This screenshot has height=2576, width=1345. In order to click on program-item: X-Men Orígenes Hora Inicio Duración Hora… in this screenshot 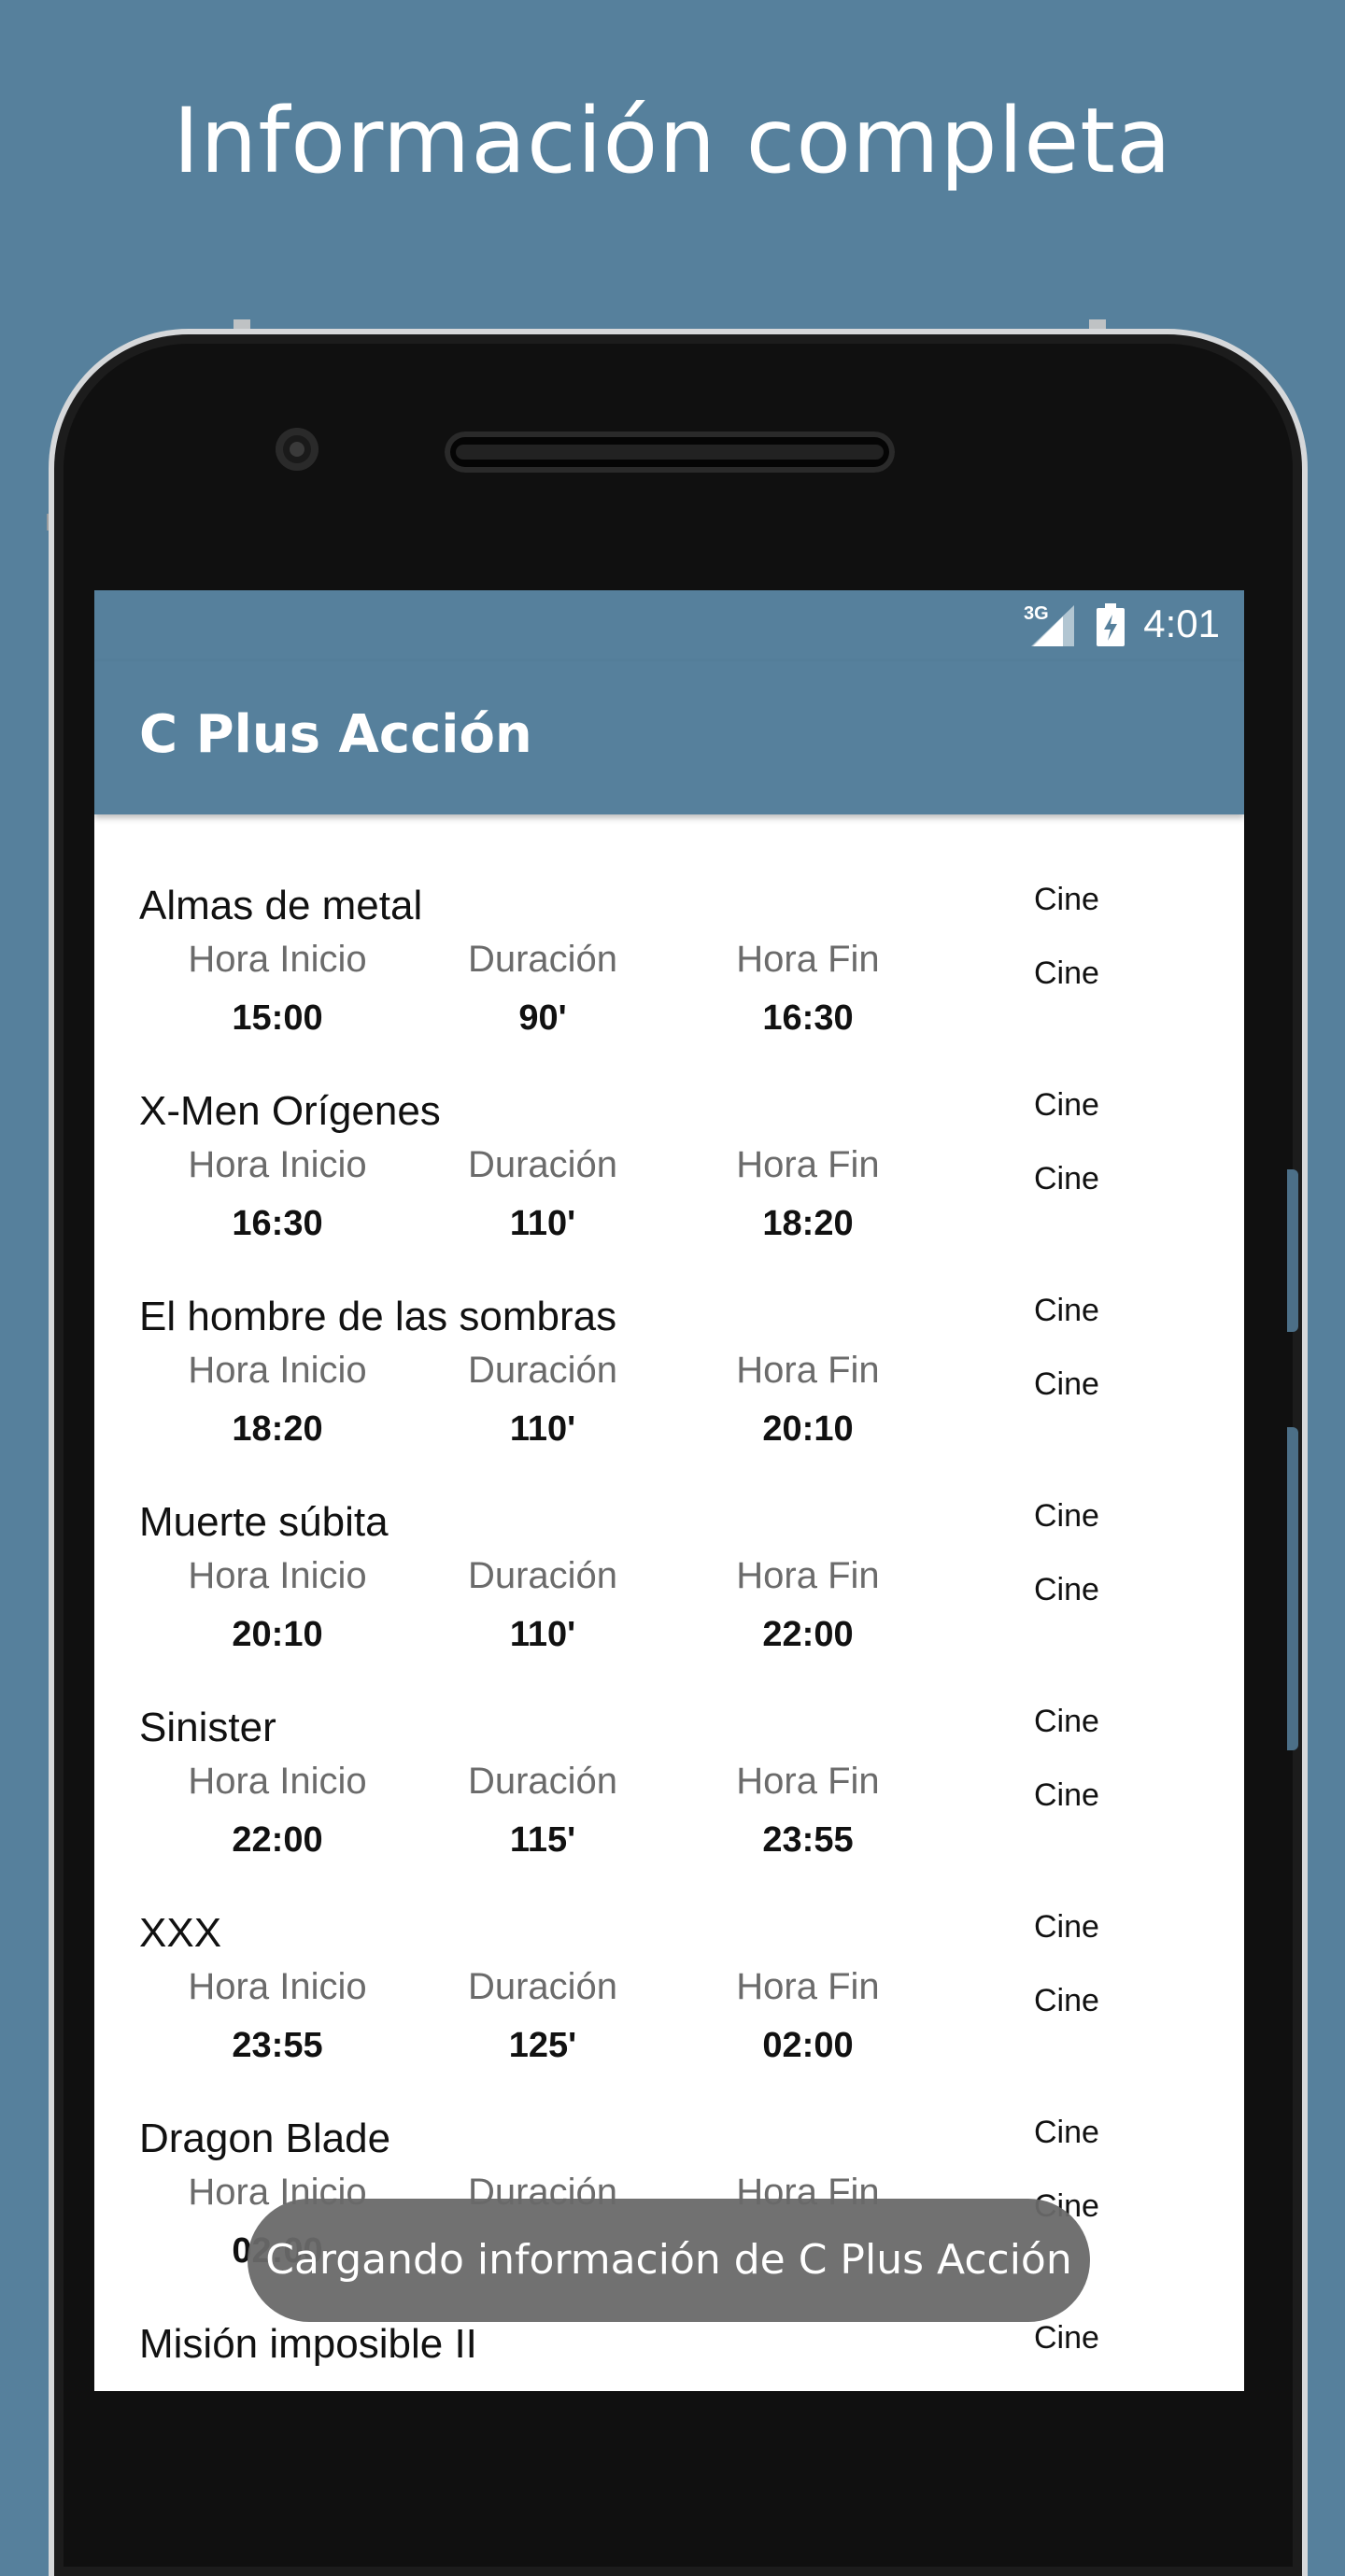, I will do `click(669, 1131)`.